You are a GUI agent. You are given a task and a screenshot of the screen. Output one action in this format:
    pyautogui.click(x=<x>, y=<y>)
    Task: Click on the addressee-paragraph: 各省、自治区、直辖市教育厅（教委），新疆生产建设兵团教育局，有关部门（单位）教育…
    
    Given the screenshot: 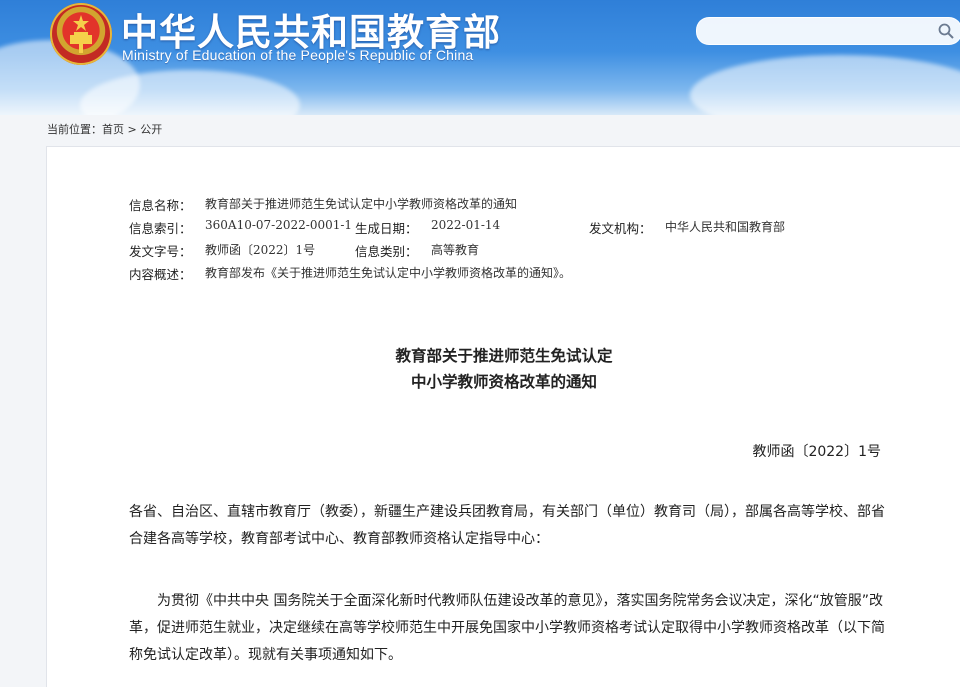 What is the action you would take?
    pyautogui.click(x=507, y=525)
    